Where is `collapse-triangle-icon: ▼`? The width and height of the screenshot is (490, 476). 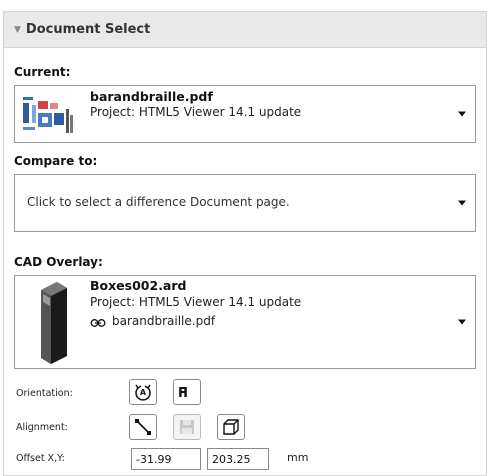
collapse-triangle-icon: ▼ is located at coordinates (17, 30).